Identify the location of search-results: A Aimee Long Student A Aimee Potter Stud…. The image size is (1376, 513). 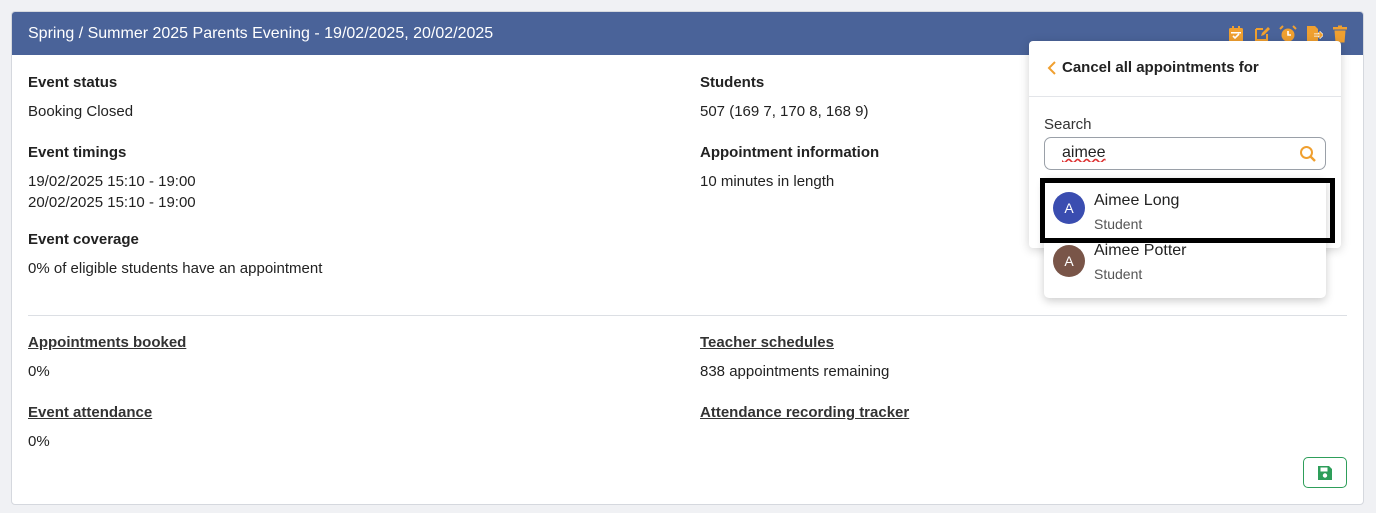
(1185, 238).